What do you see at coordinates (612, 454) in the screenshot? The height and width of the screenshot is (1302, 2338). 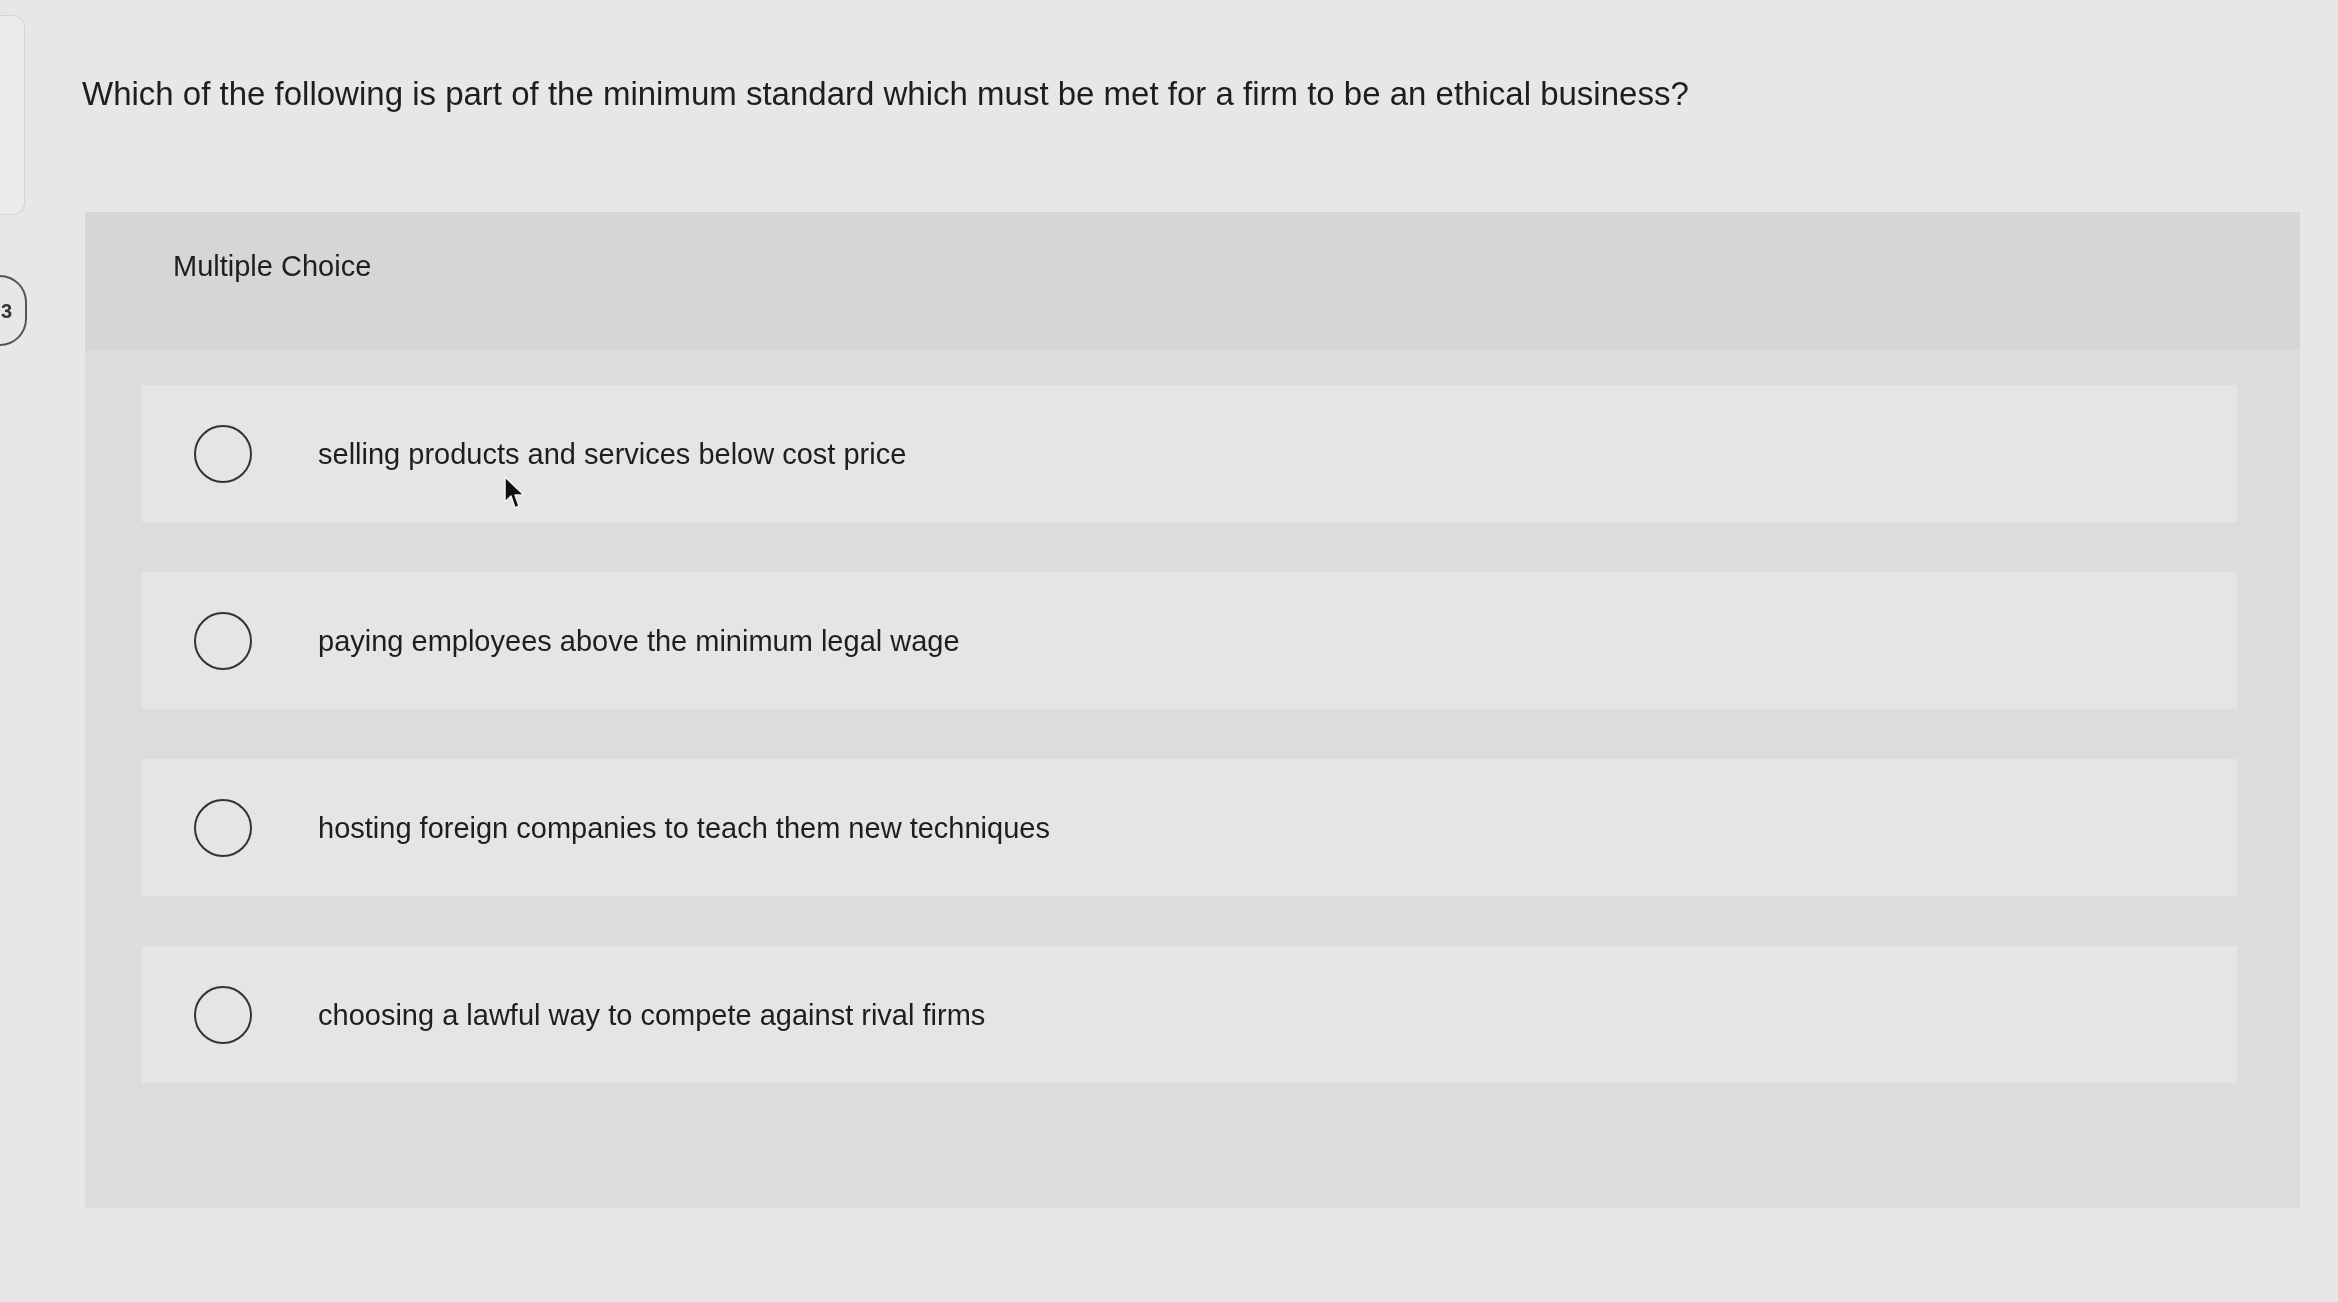 I see `option-label: selling products and services below cost price` at bounding box center [612, 454].